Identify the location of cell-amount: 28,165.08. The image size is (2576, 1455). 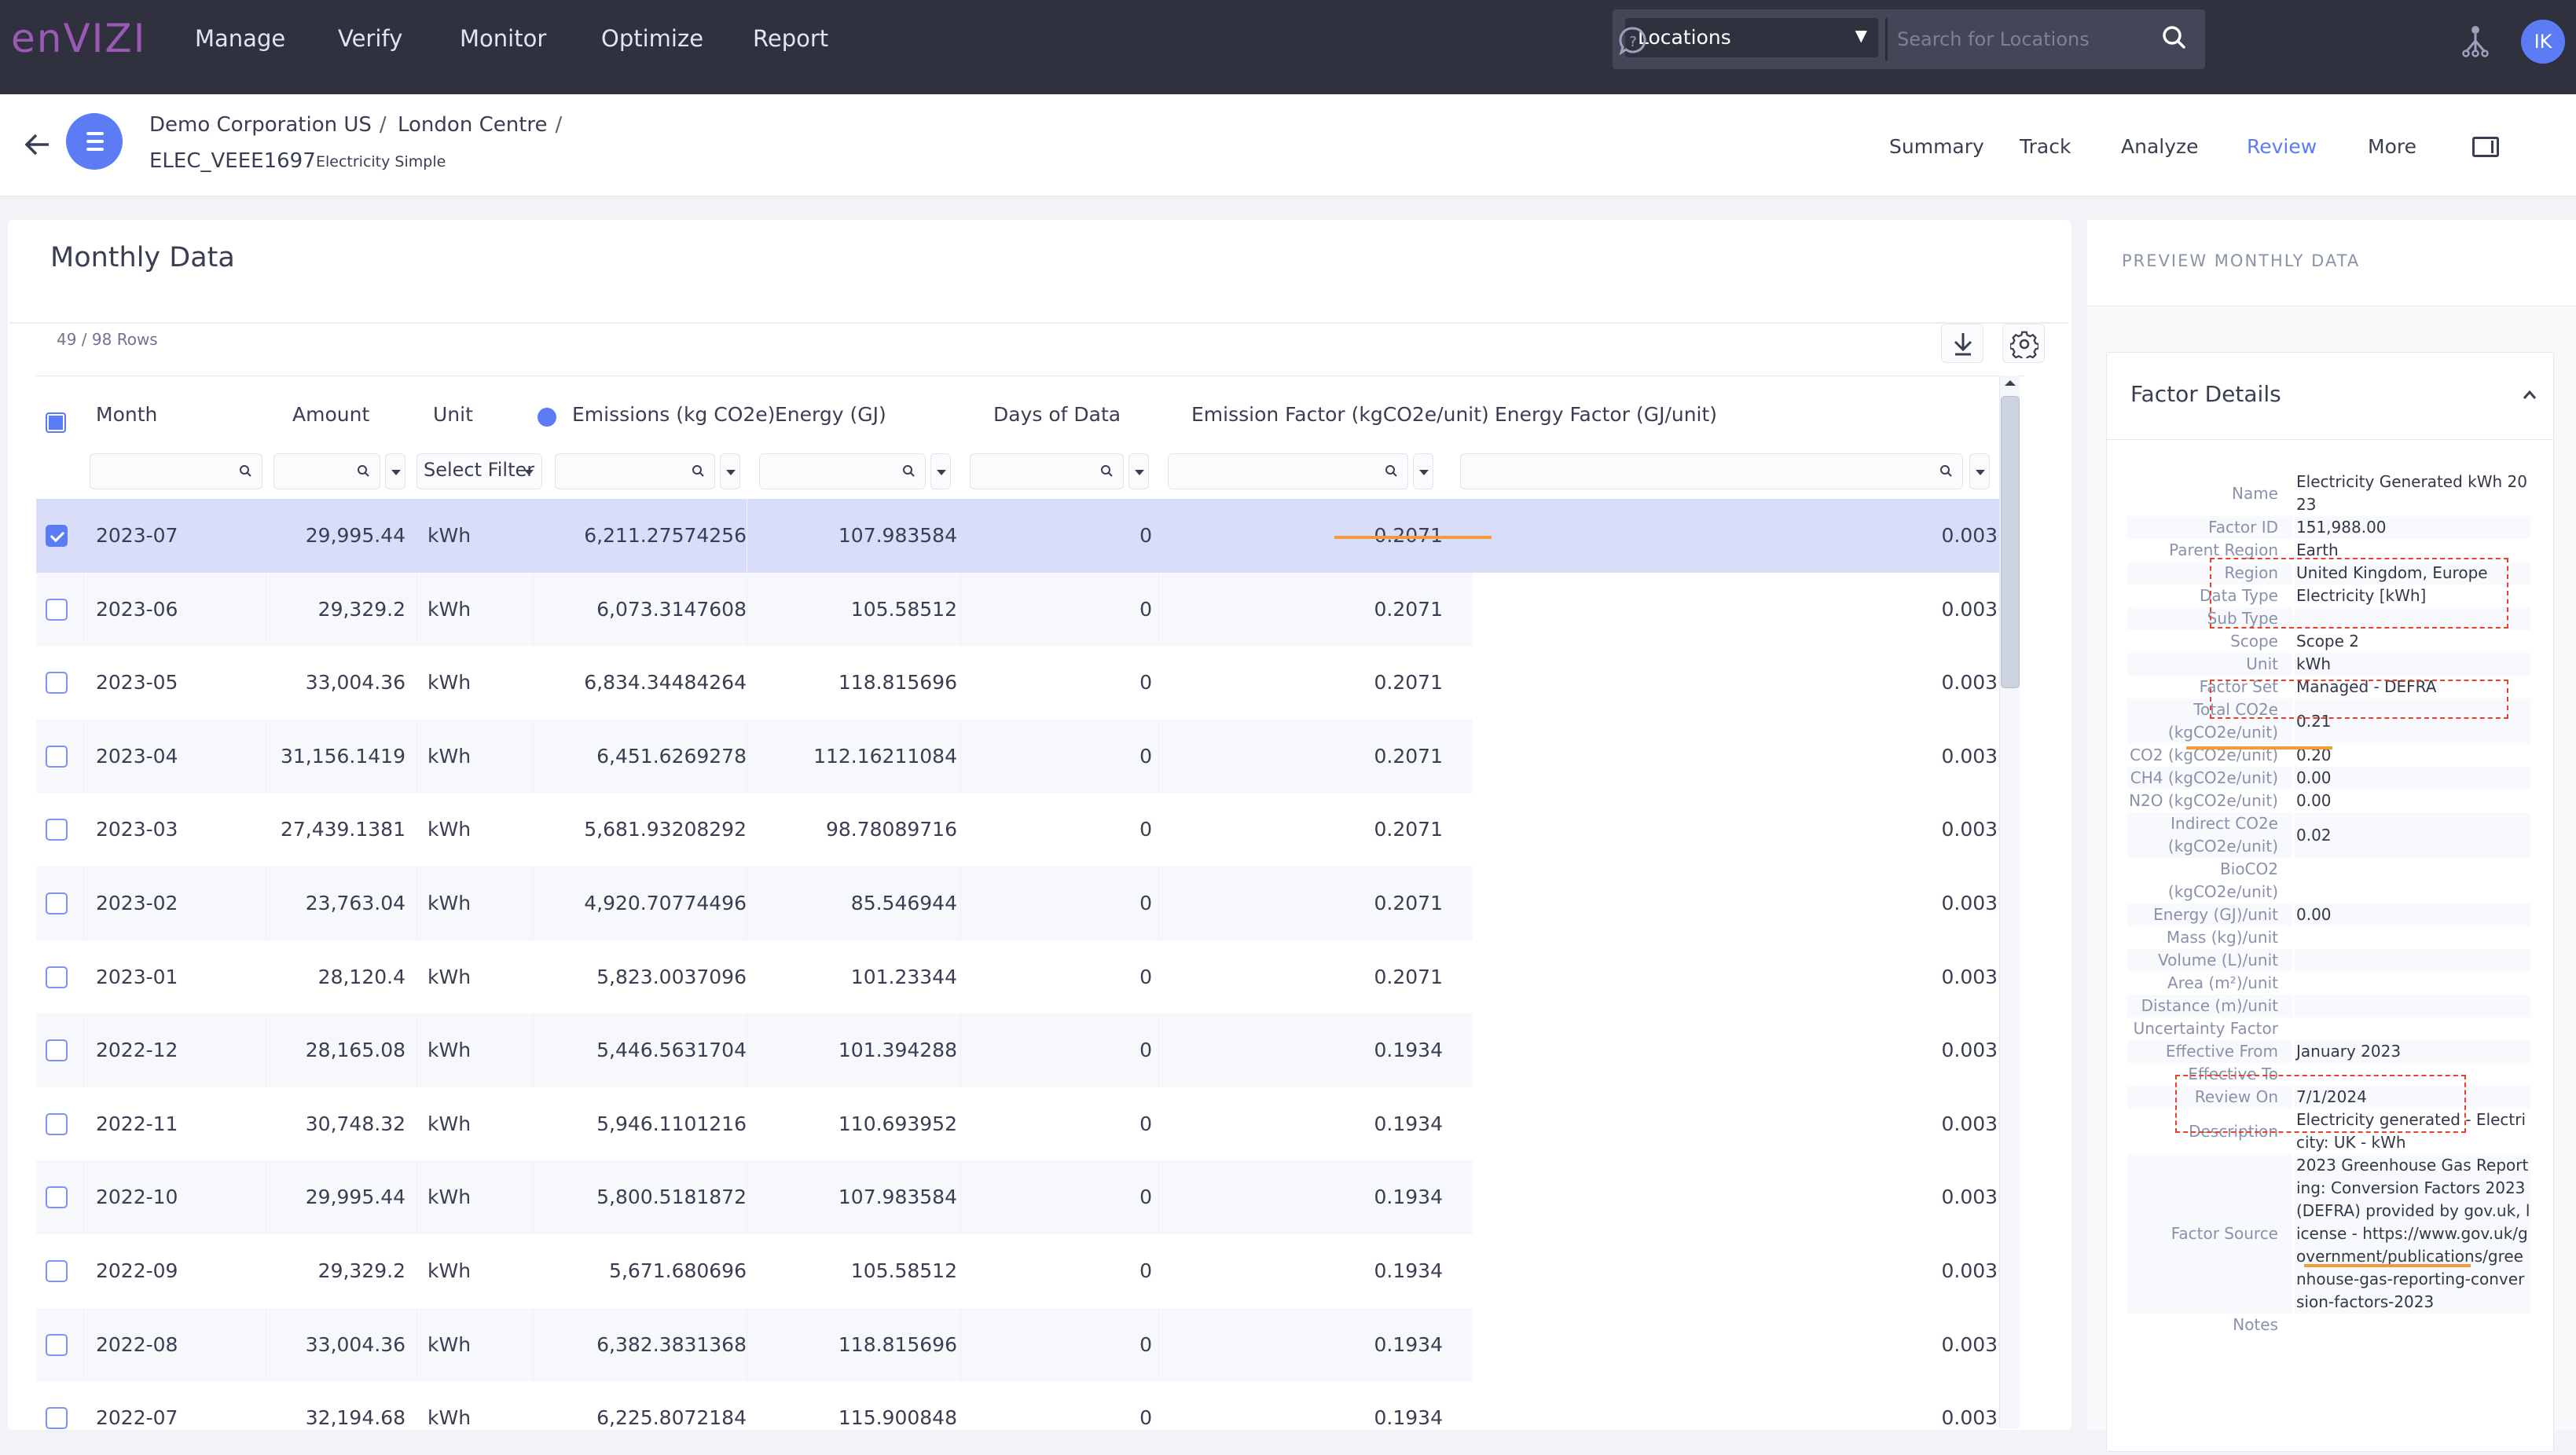
(355, 1050).